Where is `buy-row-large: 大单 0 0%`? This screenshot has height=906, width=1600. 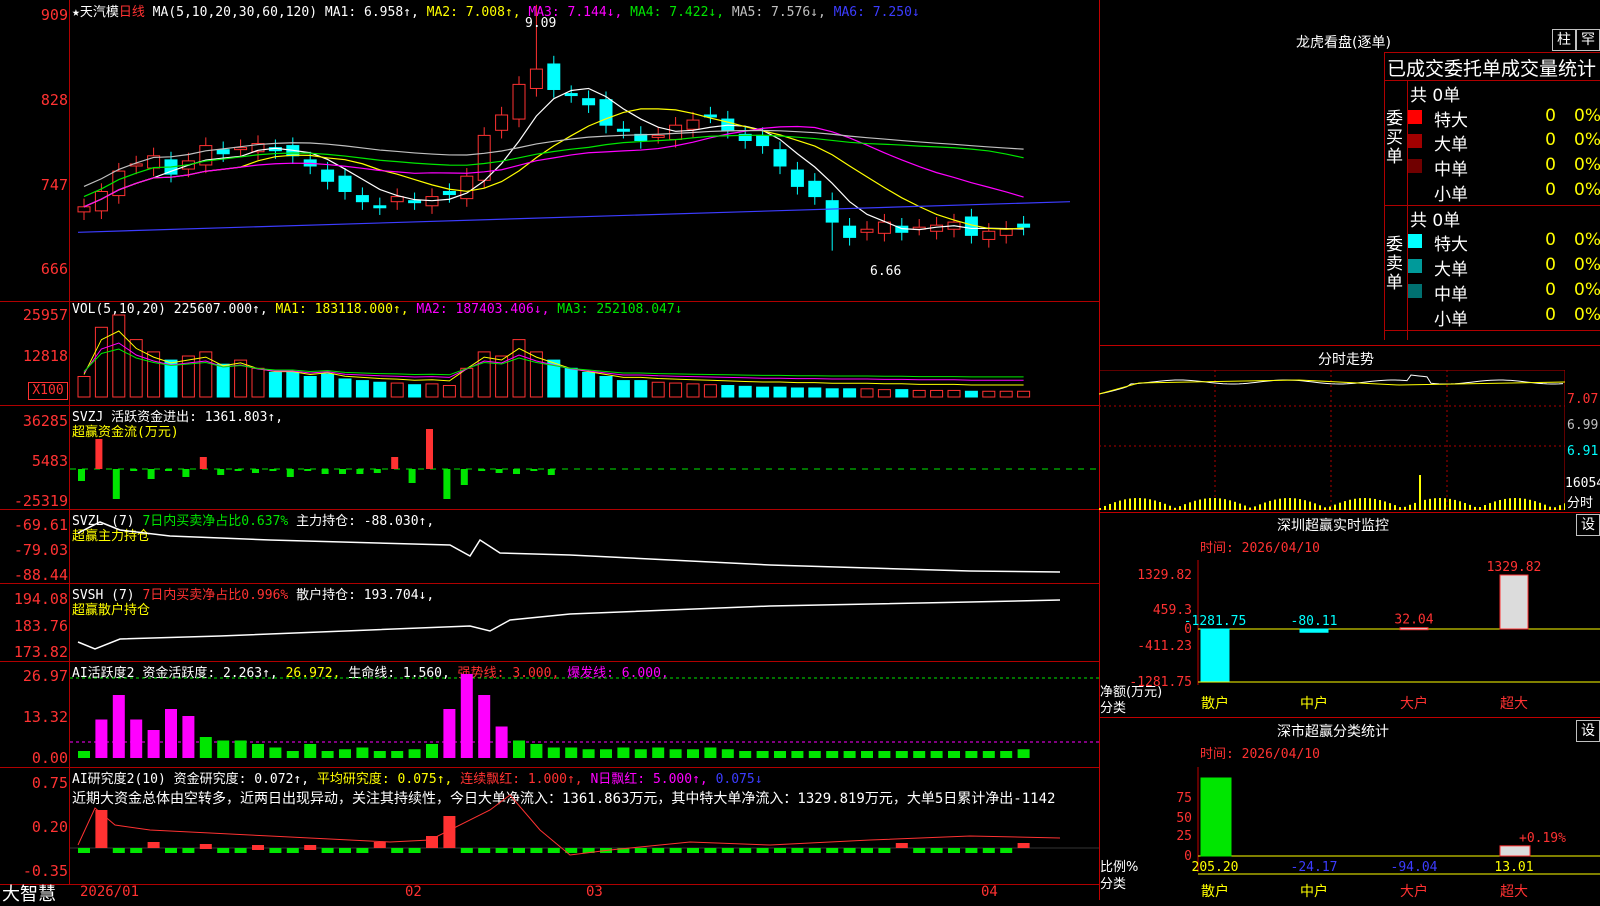 buy-row-large: 大单 0 0% is located at coordinates (1504, 142).